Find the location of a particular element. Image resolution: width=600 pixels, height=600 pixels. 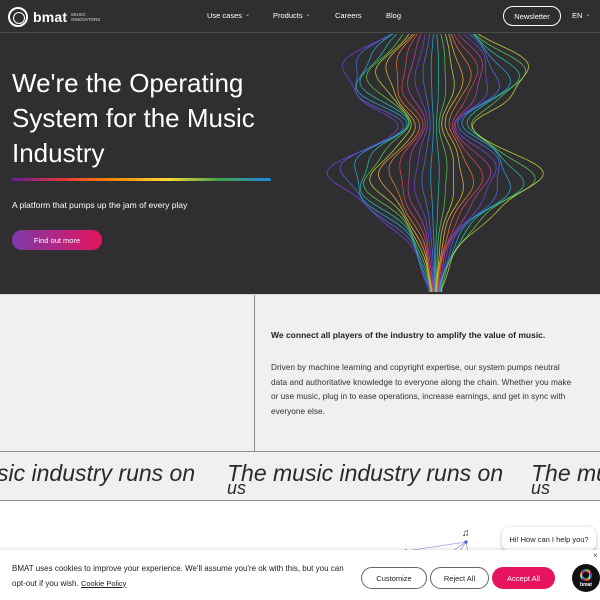

nav-products: Products ⌄ is located at coordinates (292, 15).